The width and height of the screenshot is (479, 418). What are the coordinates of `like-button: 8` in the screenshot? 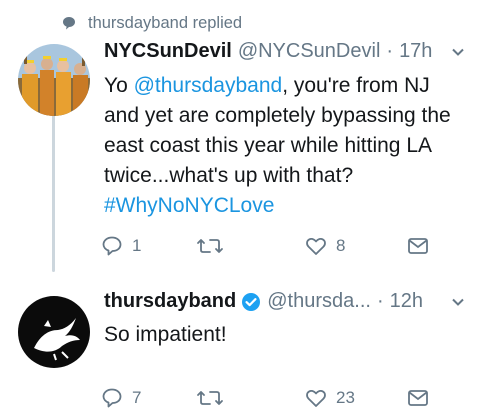 It's located at (324, 246).